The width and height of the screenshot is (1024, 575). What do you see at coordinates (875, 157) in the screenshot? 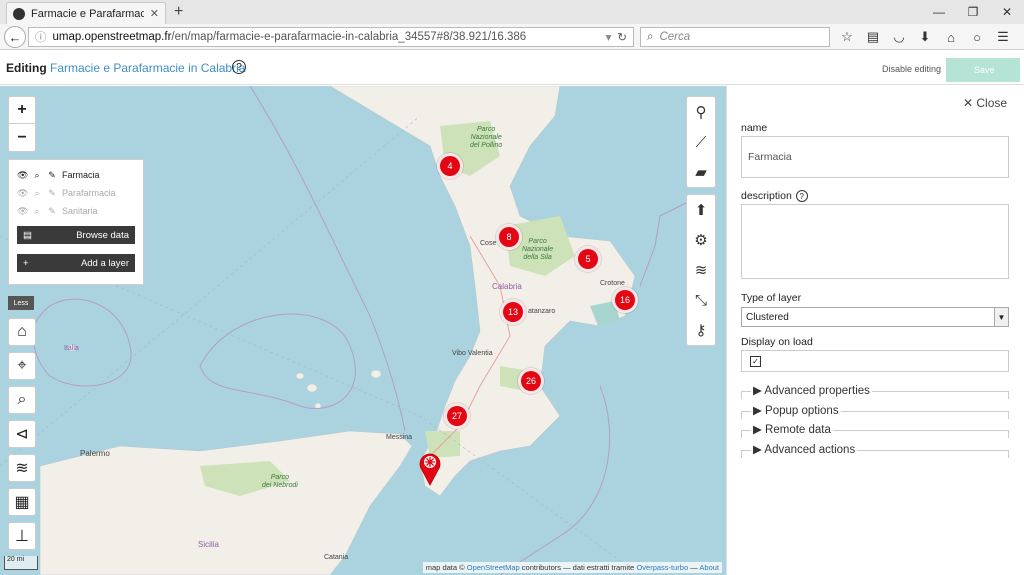
I see `name-field: Farmacia` at bounding box center [875, 157].